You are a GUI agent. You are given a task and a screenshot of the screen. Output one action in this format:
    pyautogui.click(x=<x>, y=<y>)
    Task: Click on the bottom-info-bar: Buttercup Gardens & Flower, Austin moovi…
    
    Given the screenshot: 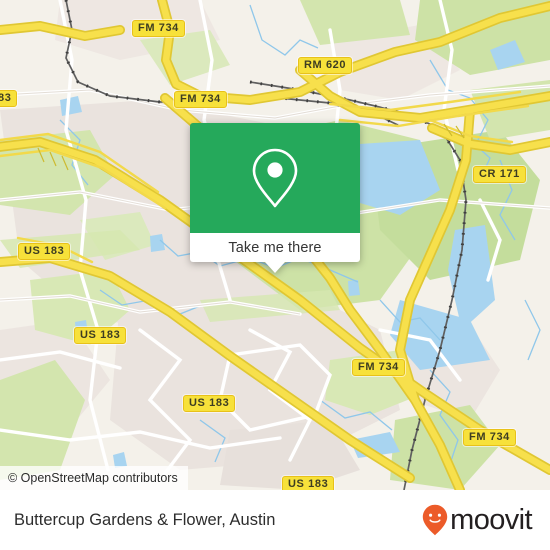 What is the action you would take?
    pyautogui.click(x=275, y=520)
    